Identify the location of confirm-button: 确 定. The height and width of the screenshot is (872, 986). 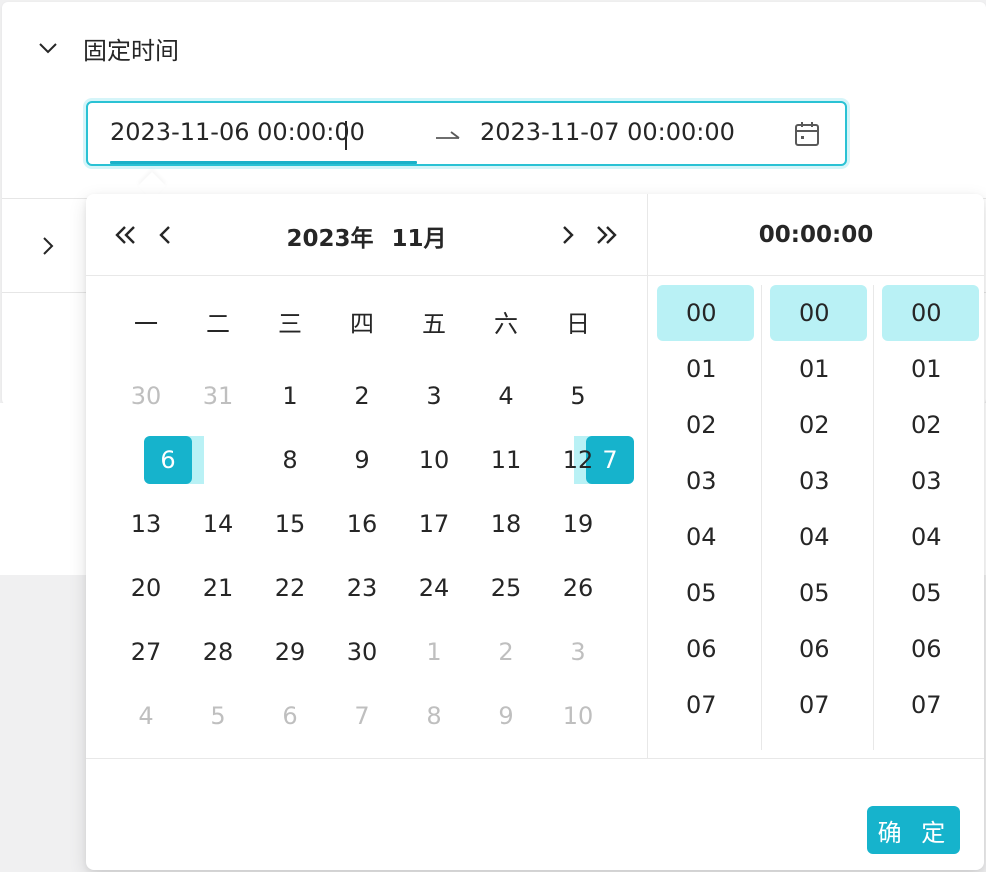
(913, 830).